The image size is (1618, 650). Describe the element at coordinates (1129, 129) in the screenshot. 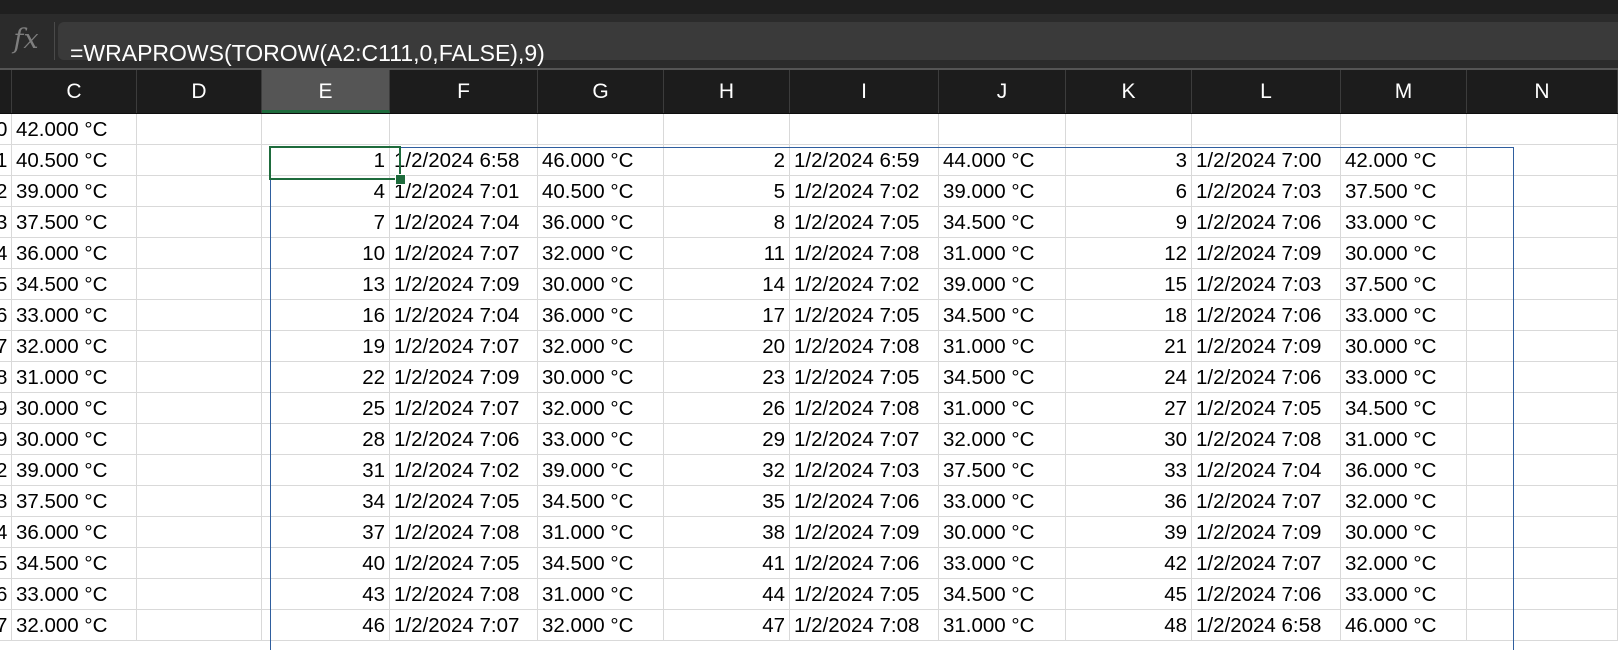

I see `cell-k` at that location.